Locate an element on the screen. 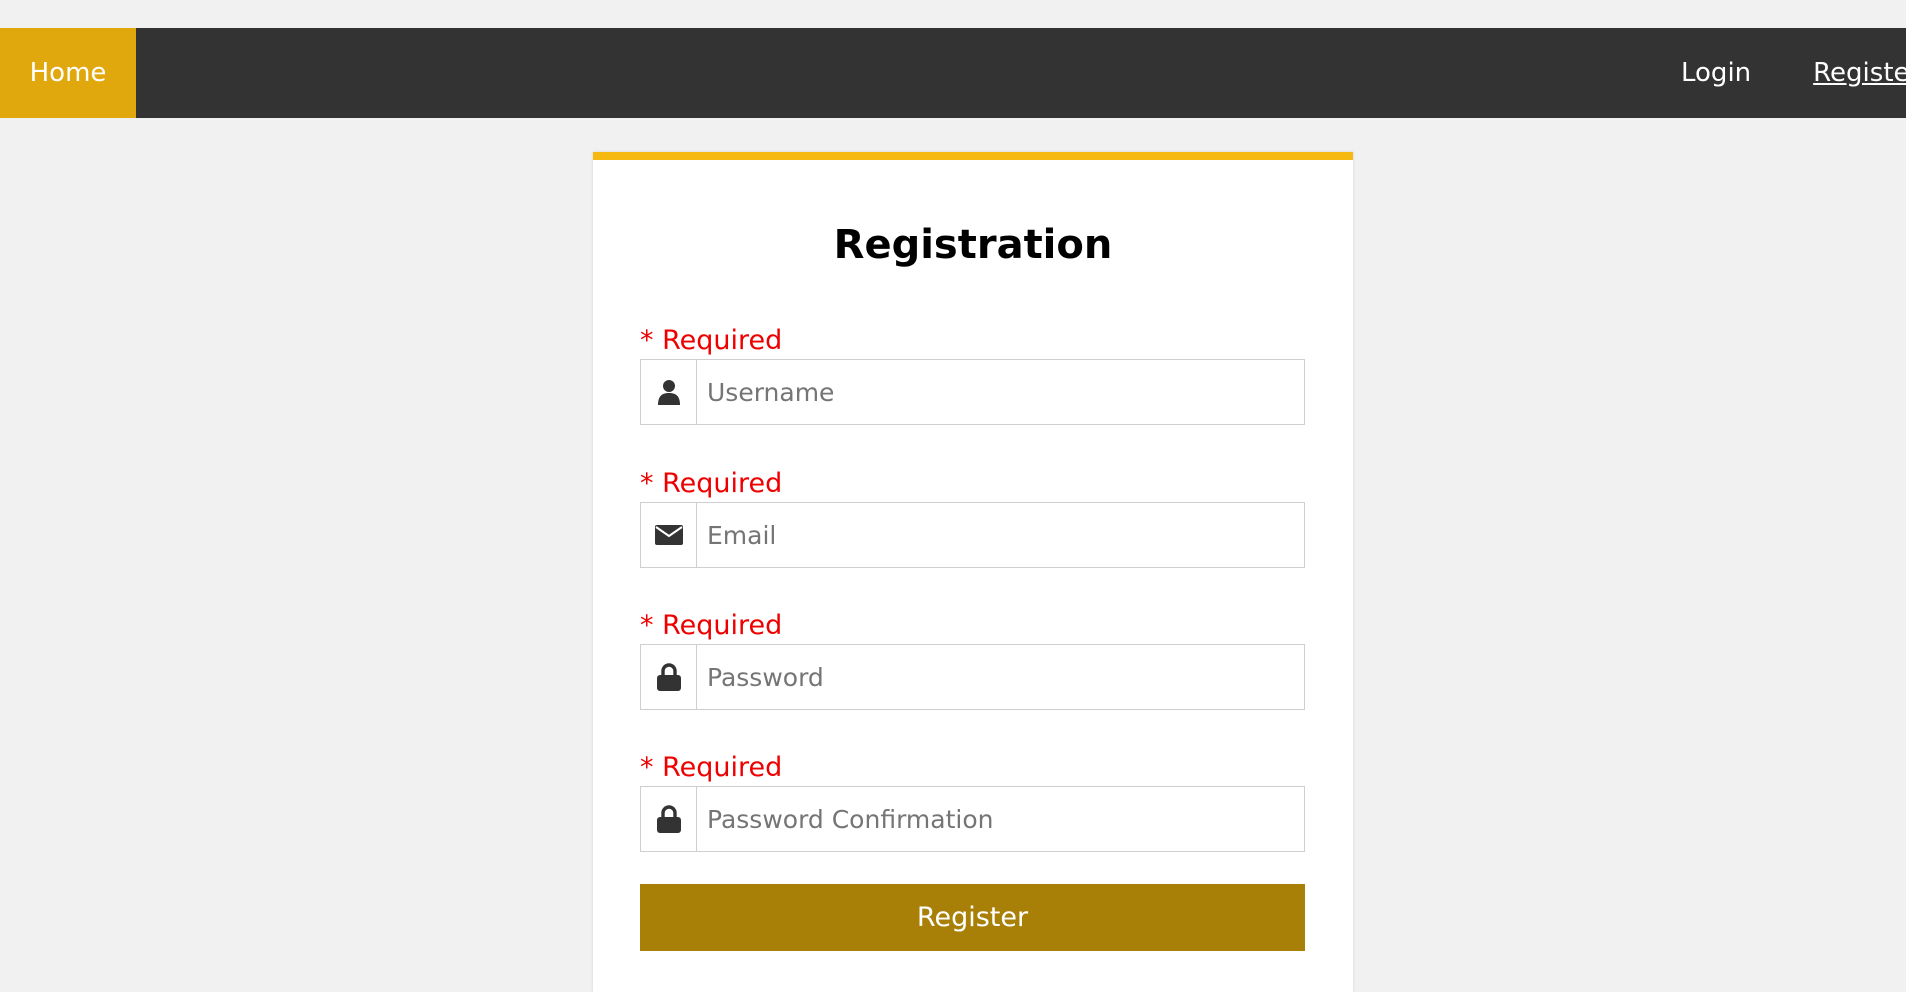 The height and width of the screenshot is (992, 1906). user-icon is located at coordinates (669, 392).